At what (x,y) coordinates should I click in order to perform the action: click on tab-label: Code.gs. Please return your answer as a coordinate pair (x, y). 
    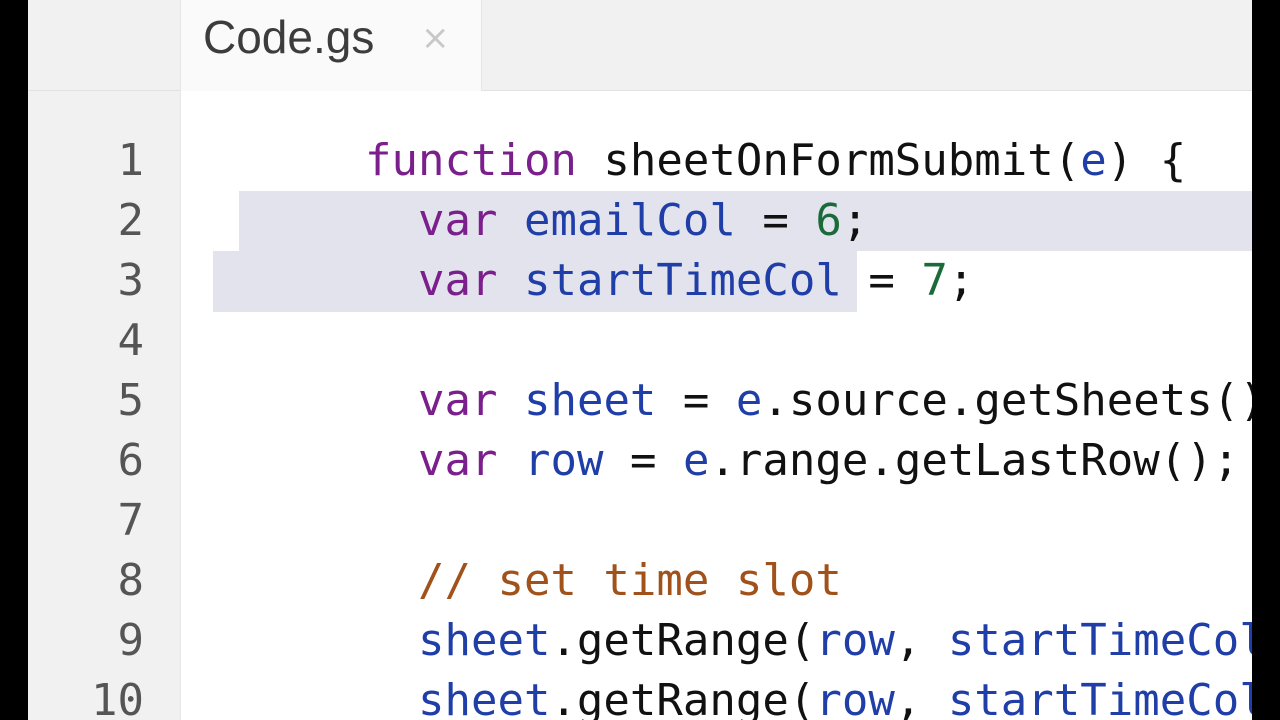
    Looking at the image, I should click on (289, 37).